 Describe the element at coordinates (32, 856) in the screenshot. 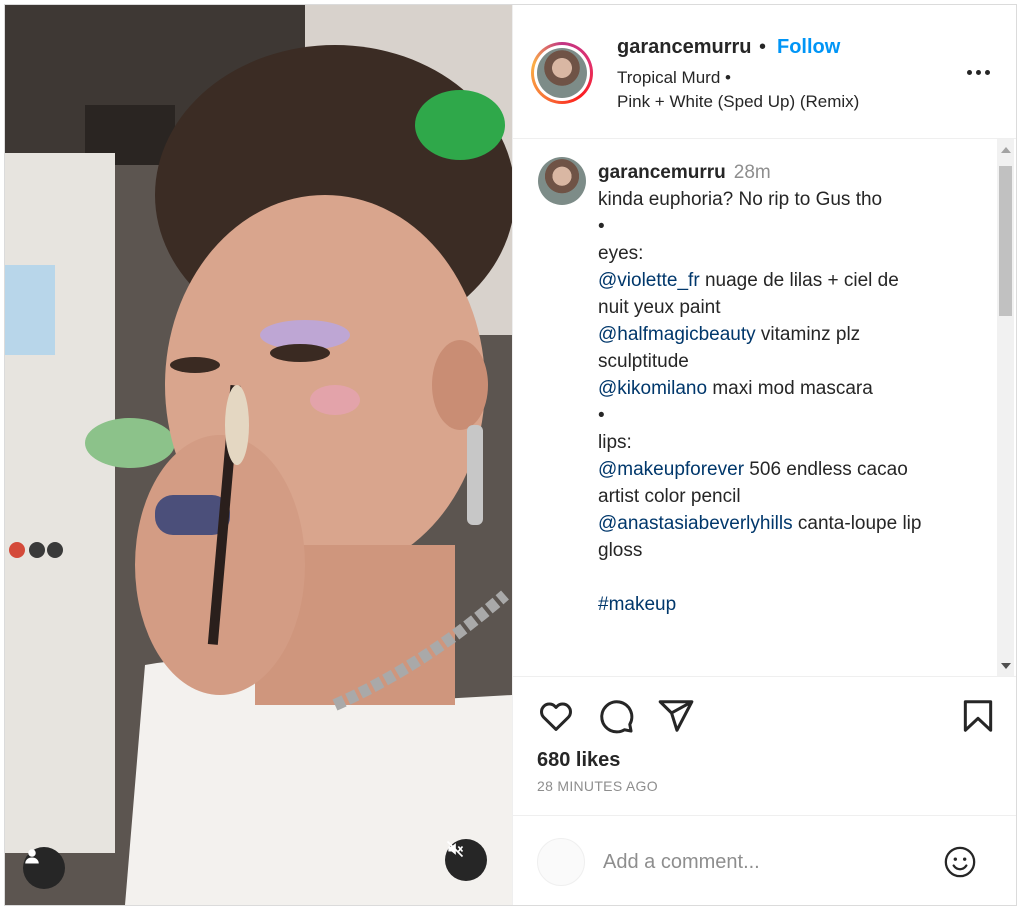

I see `user-tag-icon` at that location.